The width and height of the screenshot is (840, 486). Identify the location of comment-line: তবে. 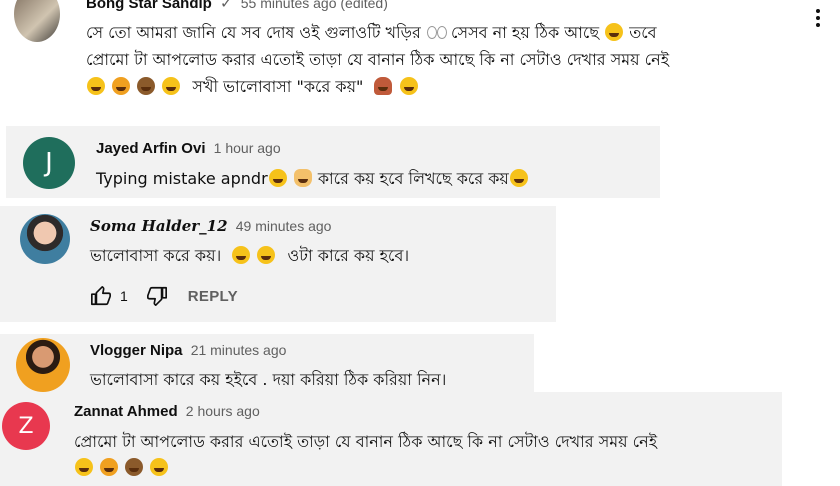
(643, 32).